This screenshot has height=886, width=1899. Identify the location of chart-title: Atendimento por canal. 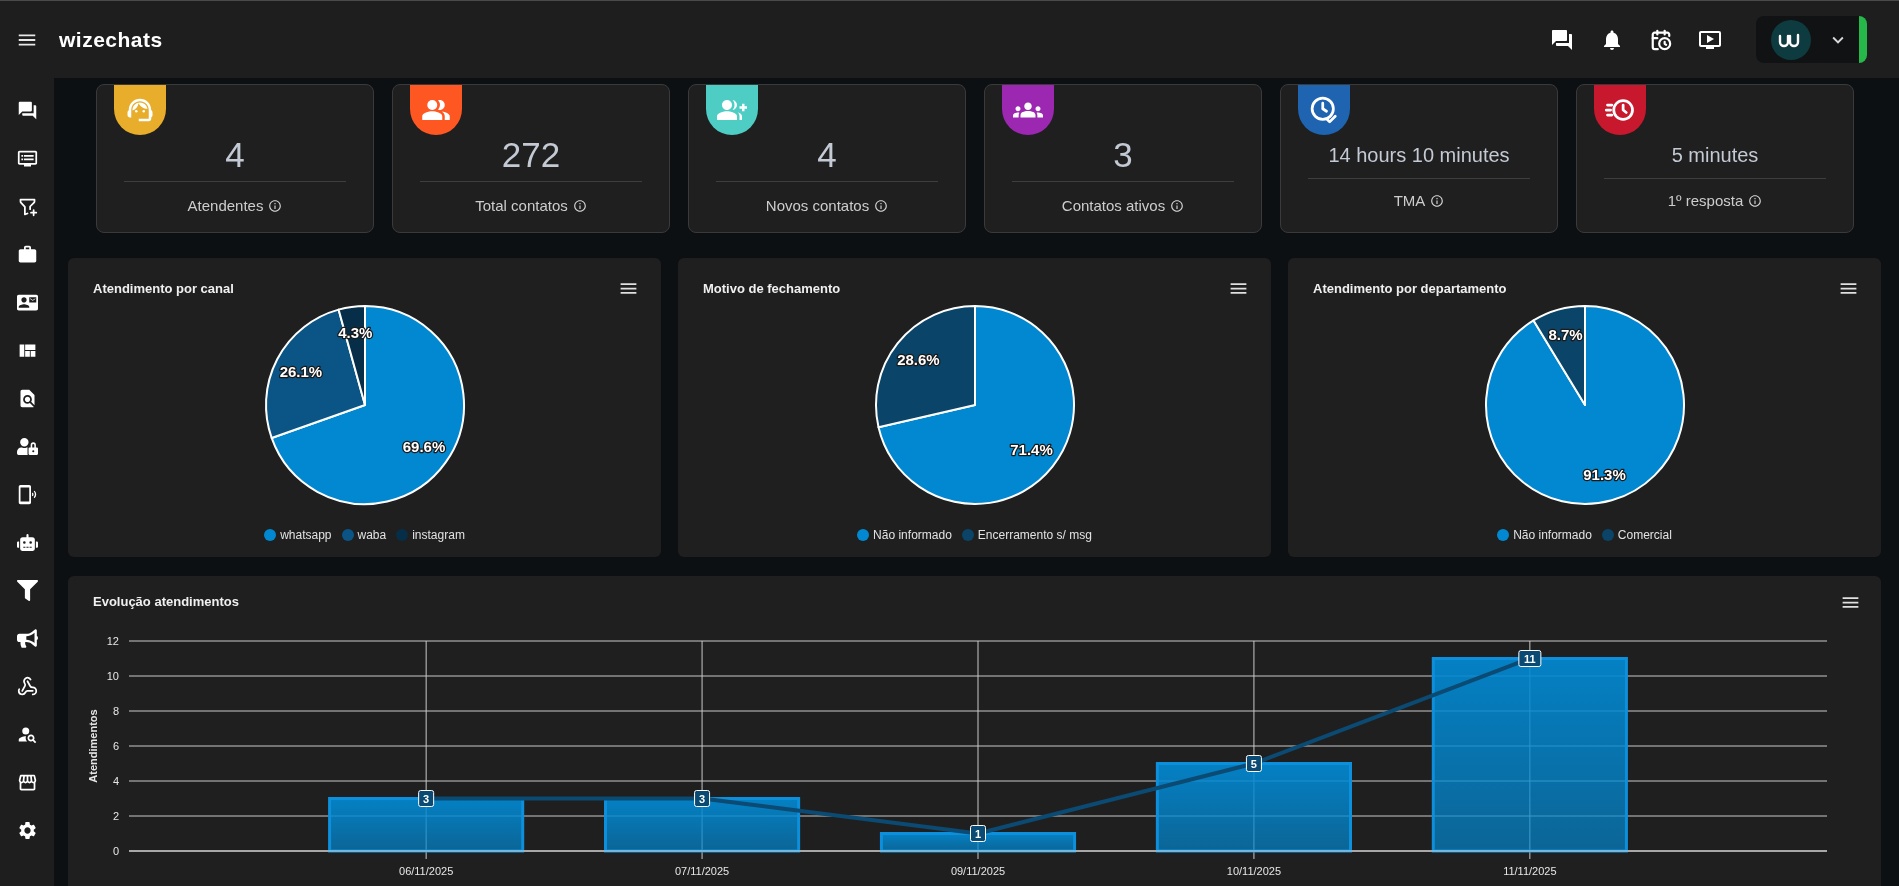
(163, 288).